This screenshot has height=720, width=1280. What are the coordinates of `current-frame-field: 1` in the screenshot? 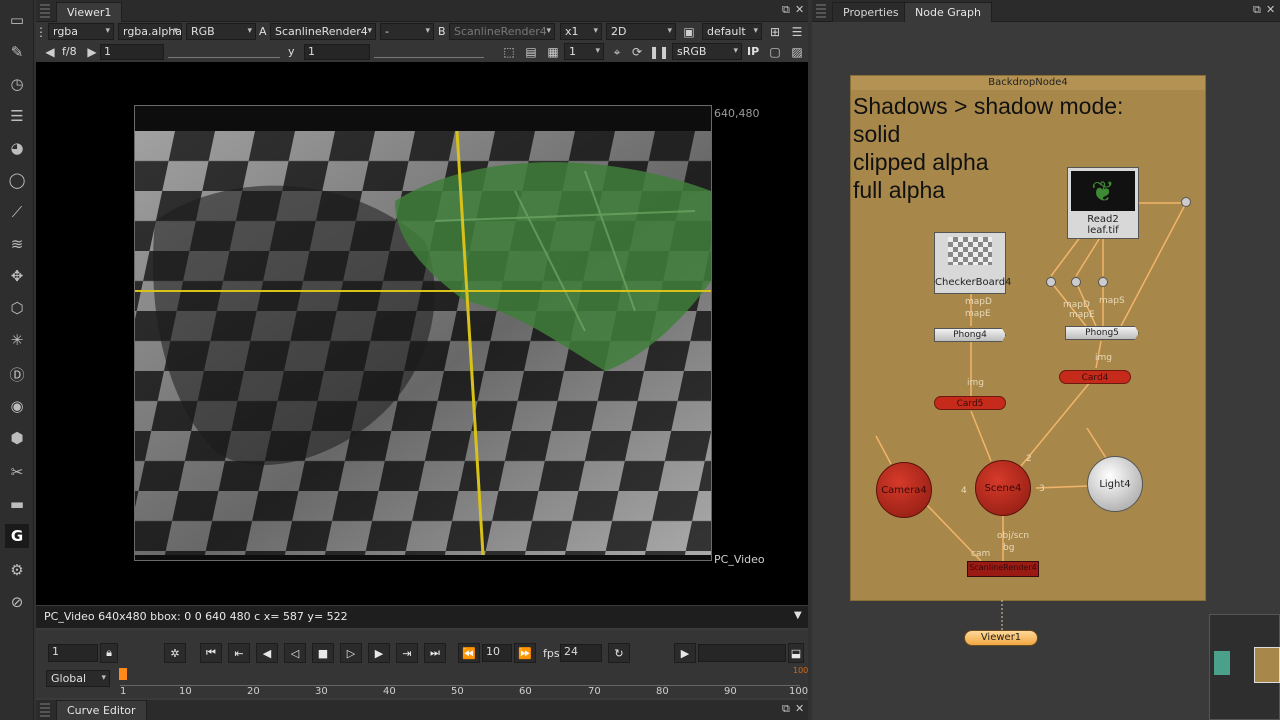 It's located at (73, 653).